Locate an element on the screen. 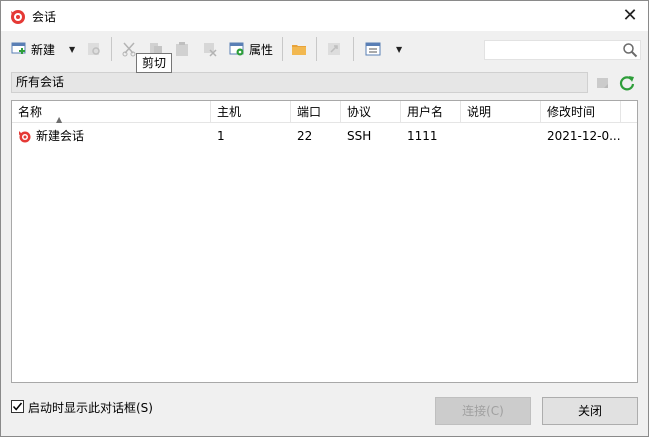 The image size is (649, 437). delete-icon is located at coordinates (210, 50).